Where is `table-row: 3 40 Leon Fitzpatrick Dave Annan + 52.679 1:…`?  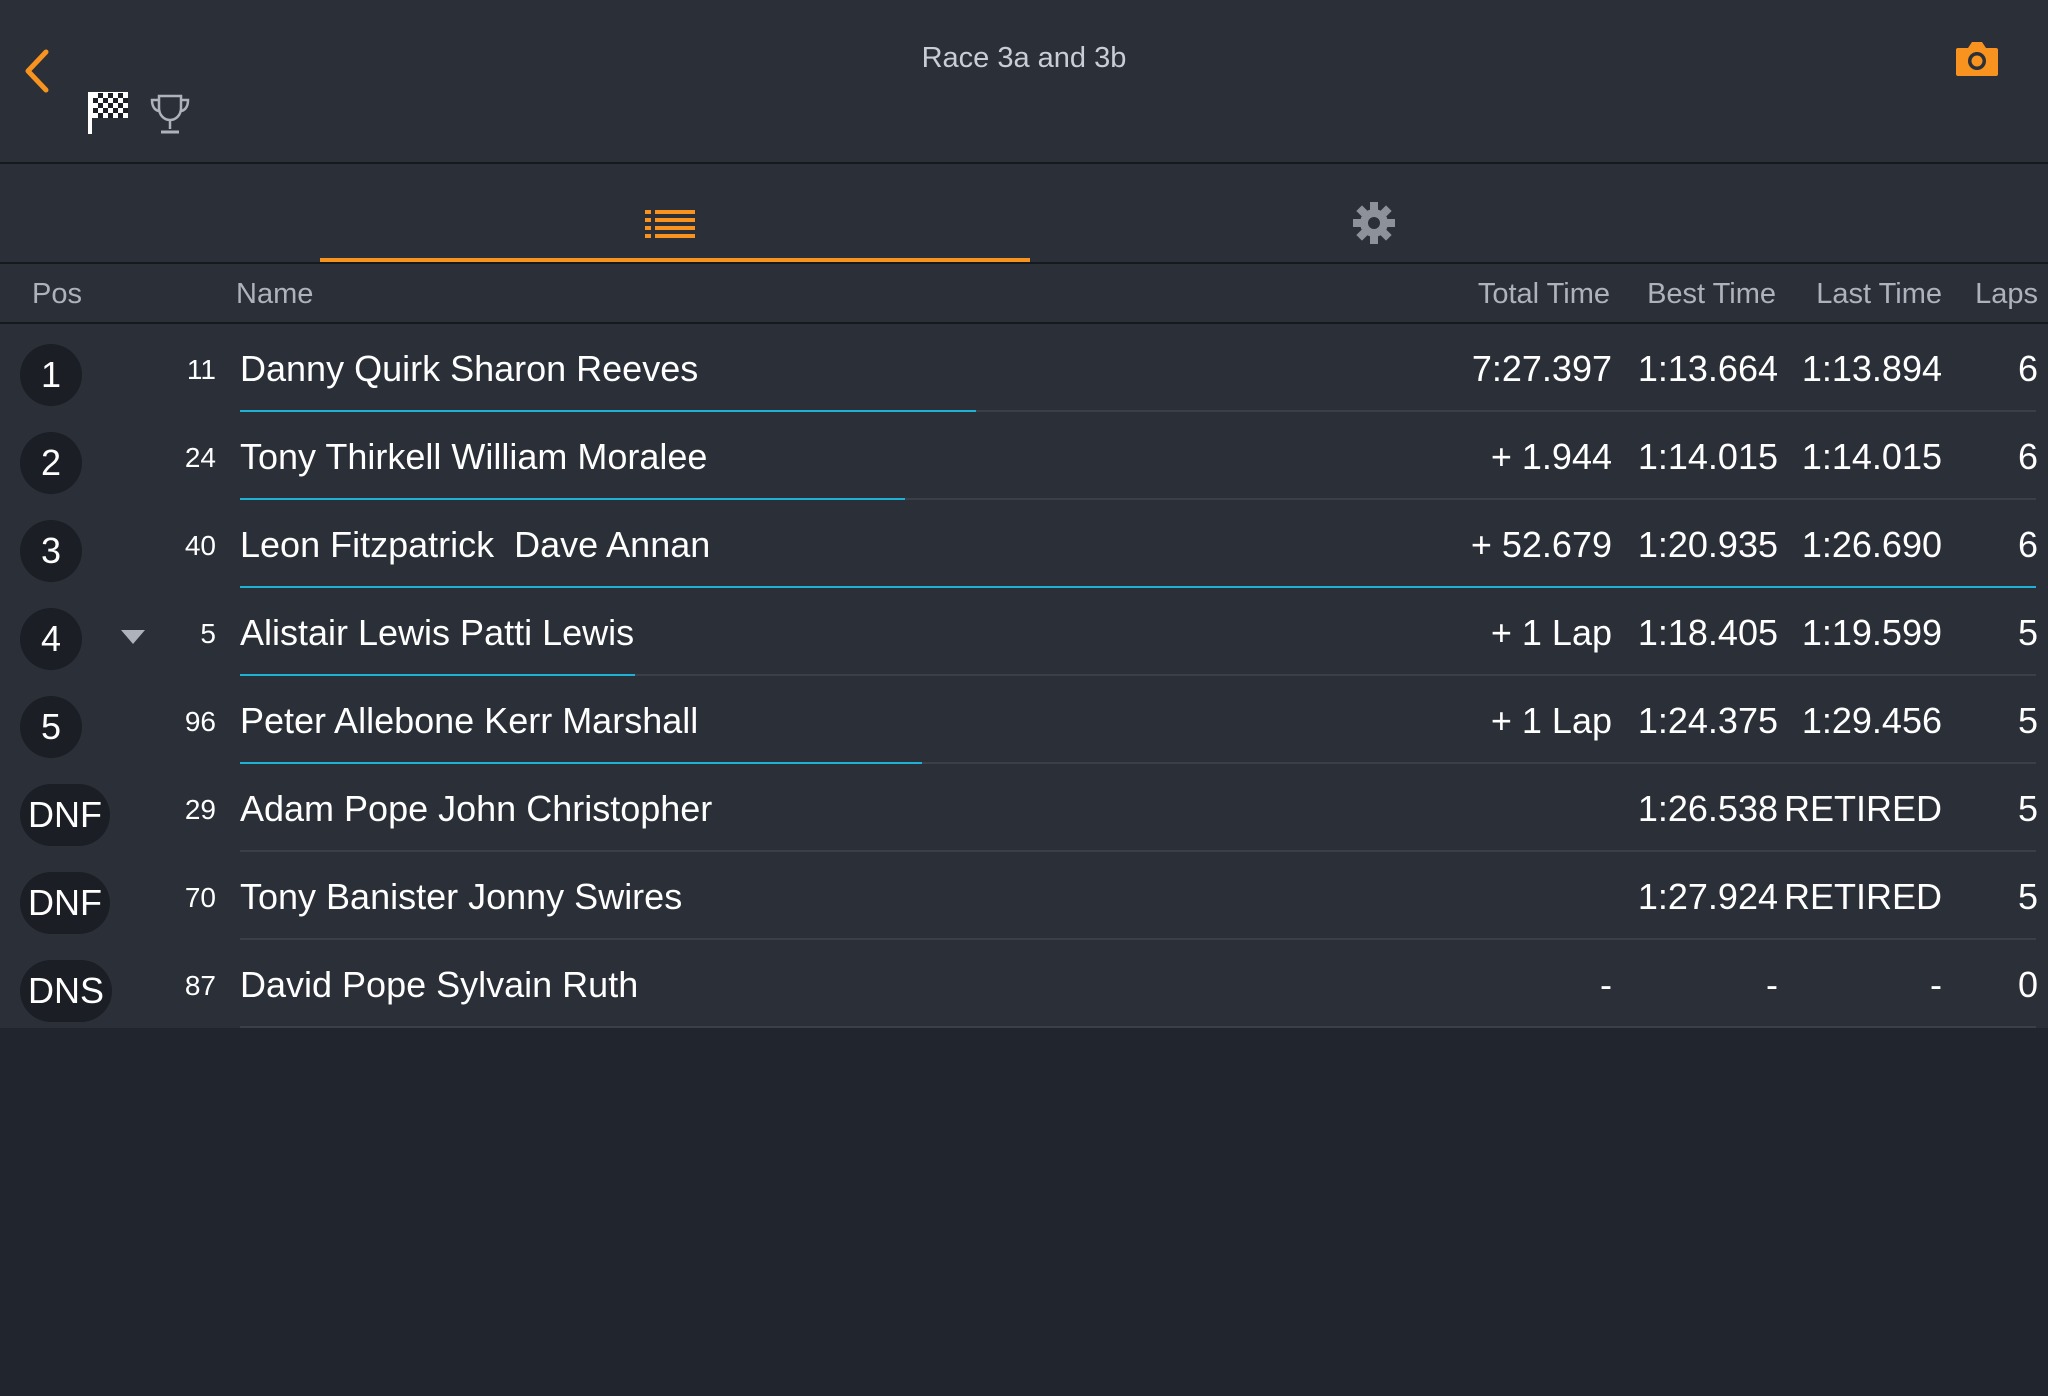 table-row: 3 40 Leon Fitzpatrick Dave Annan + 52.679 1:… is located at coordinates (1024, 544).